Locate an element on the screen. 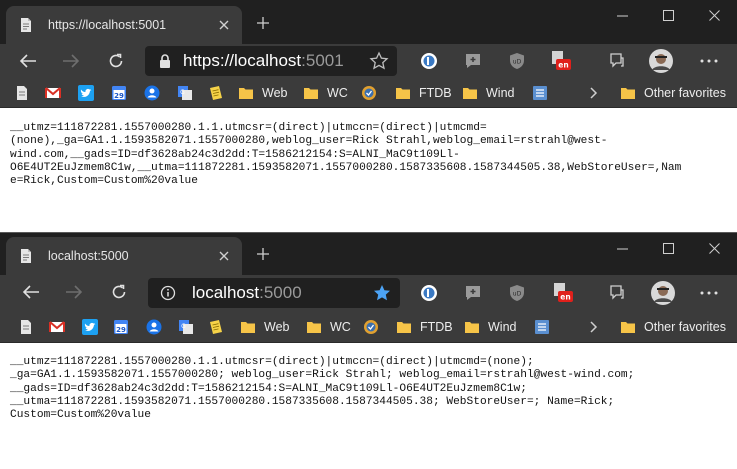 This screenshot has height=469, width=737. shield-icon: uD is located at coordinates (517, 61).